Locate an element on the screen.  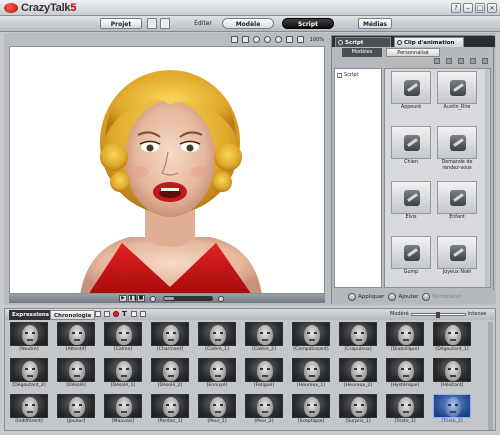
stop-icon: ■ is located at coordinates (141, 298).